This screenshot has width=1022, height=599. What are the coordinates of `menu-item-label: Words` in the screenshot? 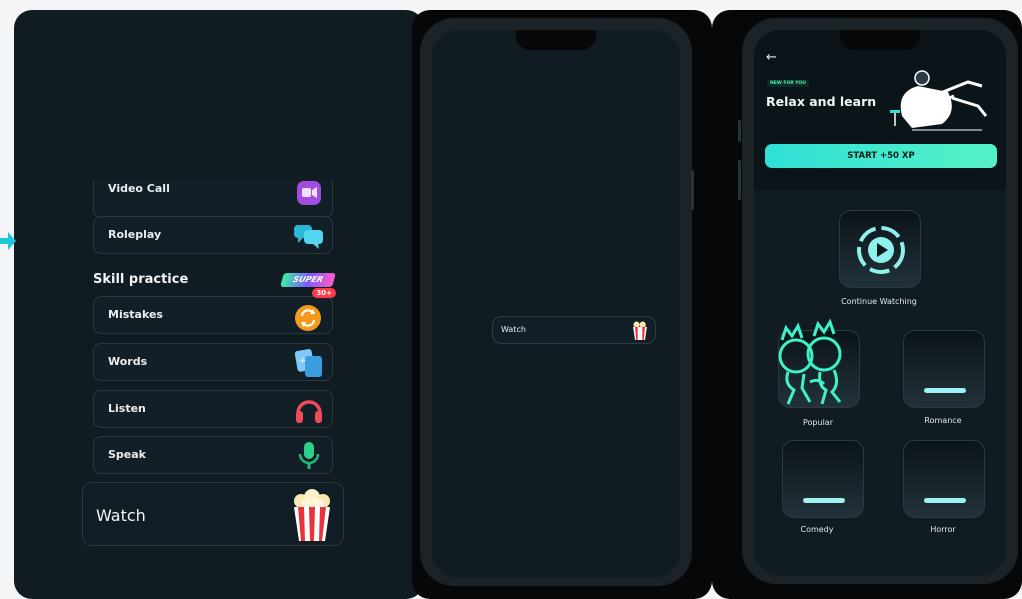 It's located at (128, 361).